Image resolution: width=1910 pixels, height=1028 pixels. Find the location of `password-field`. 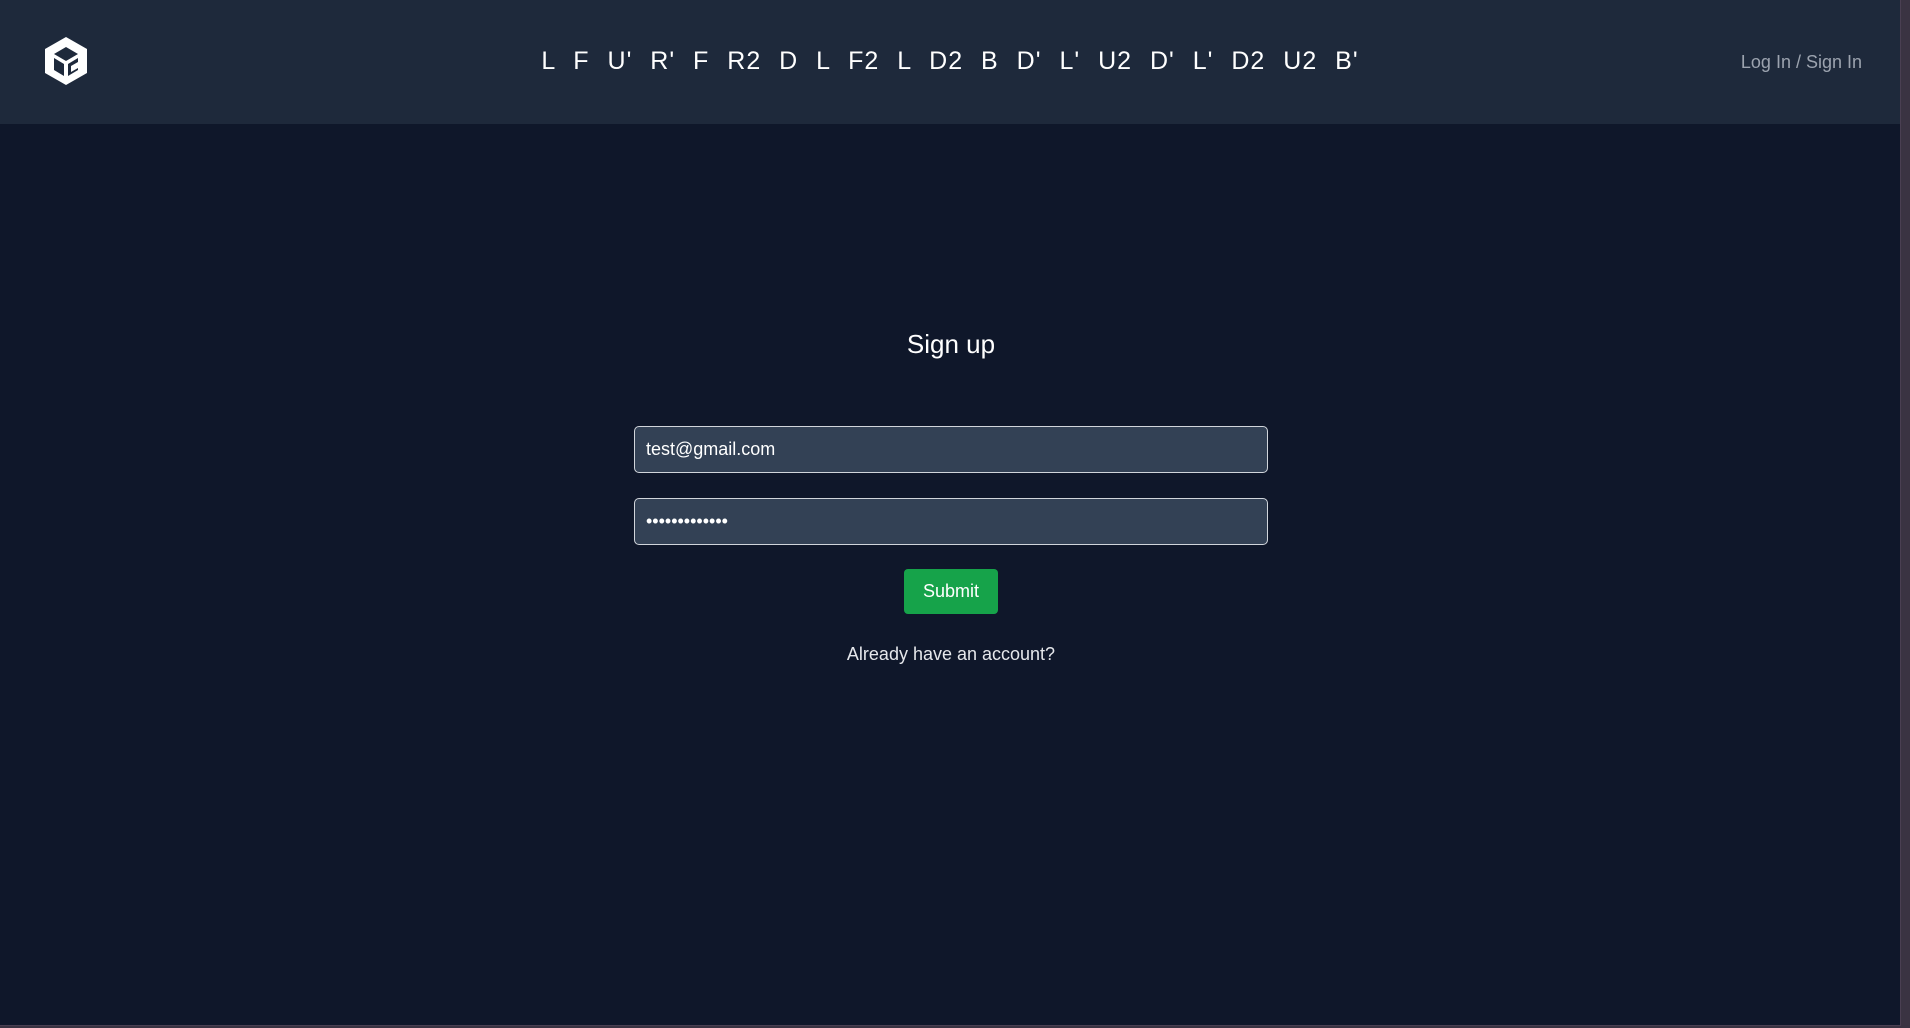

password-field is located at coordinates (951, 521).